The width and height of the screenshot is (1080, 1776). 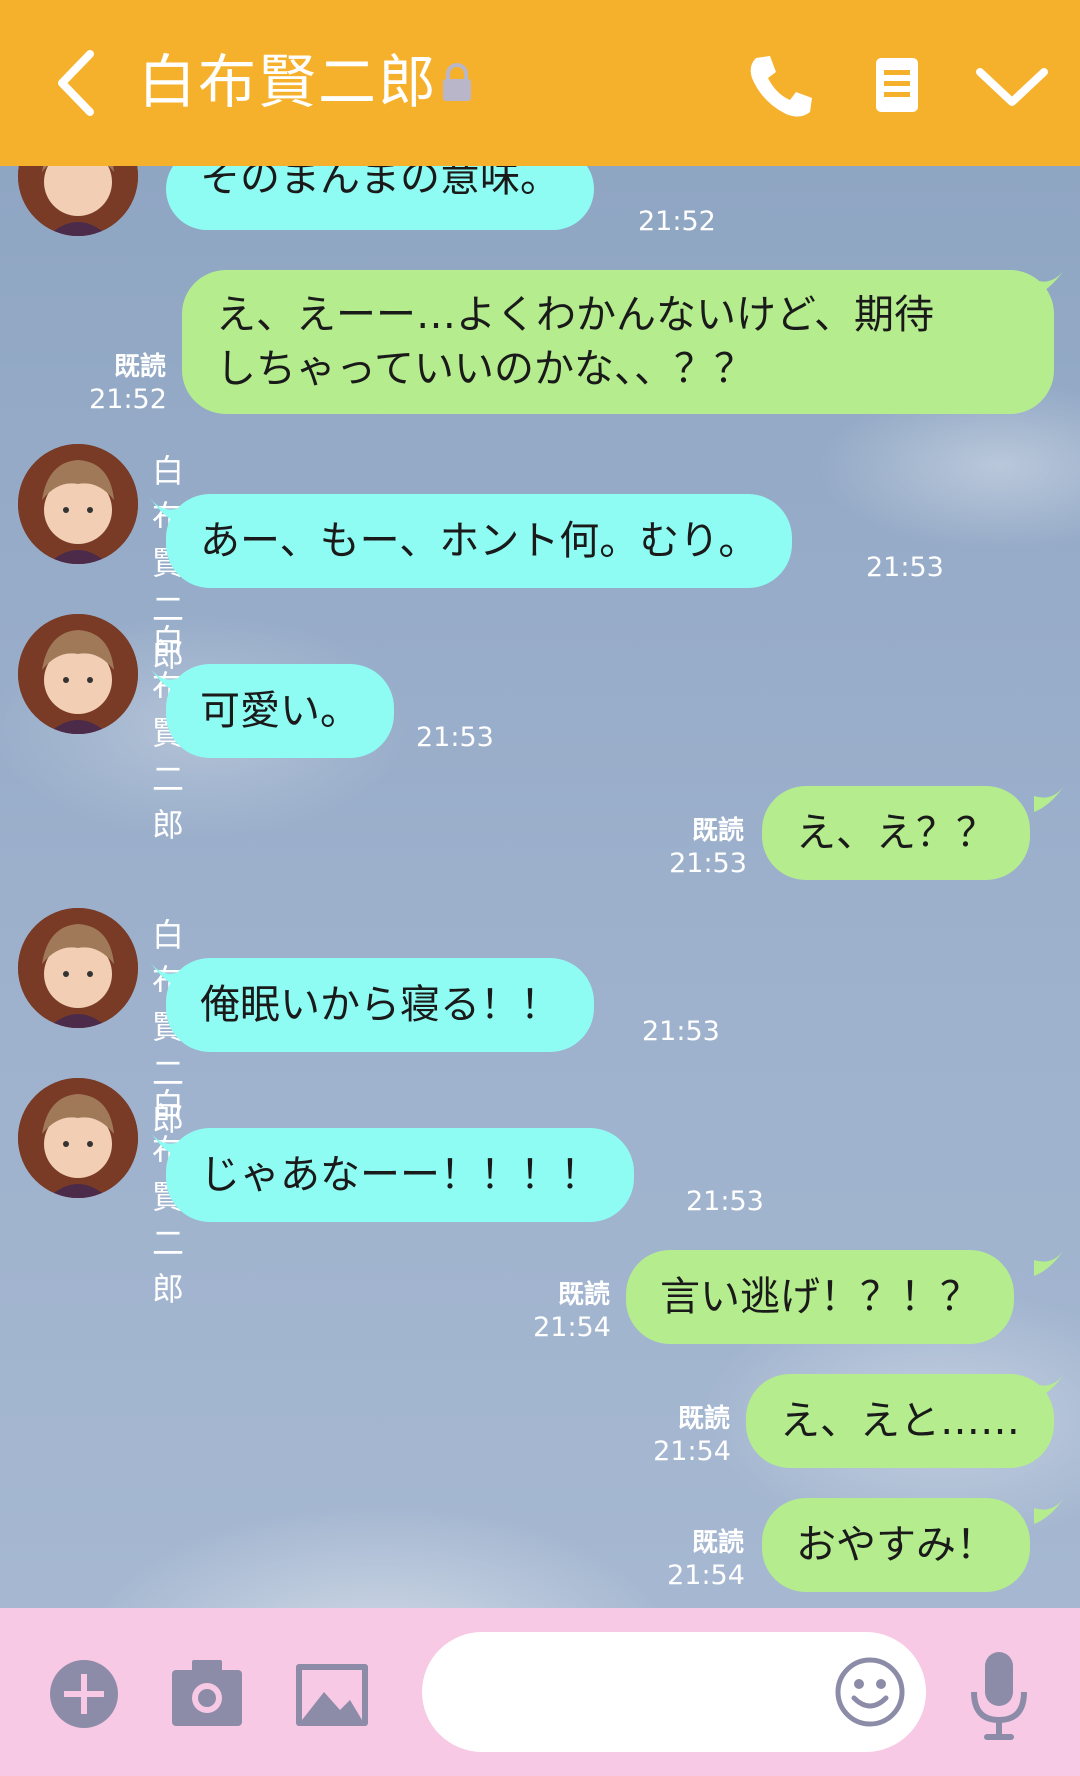 What do you see at coordinates (280, 711) in the screenshot?
I see `message-bubble: 可愛い。` at bounding box center [280, 711].